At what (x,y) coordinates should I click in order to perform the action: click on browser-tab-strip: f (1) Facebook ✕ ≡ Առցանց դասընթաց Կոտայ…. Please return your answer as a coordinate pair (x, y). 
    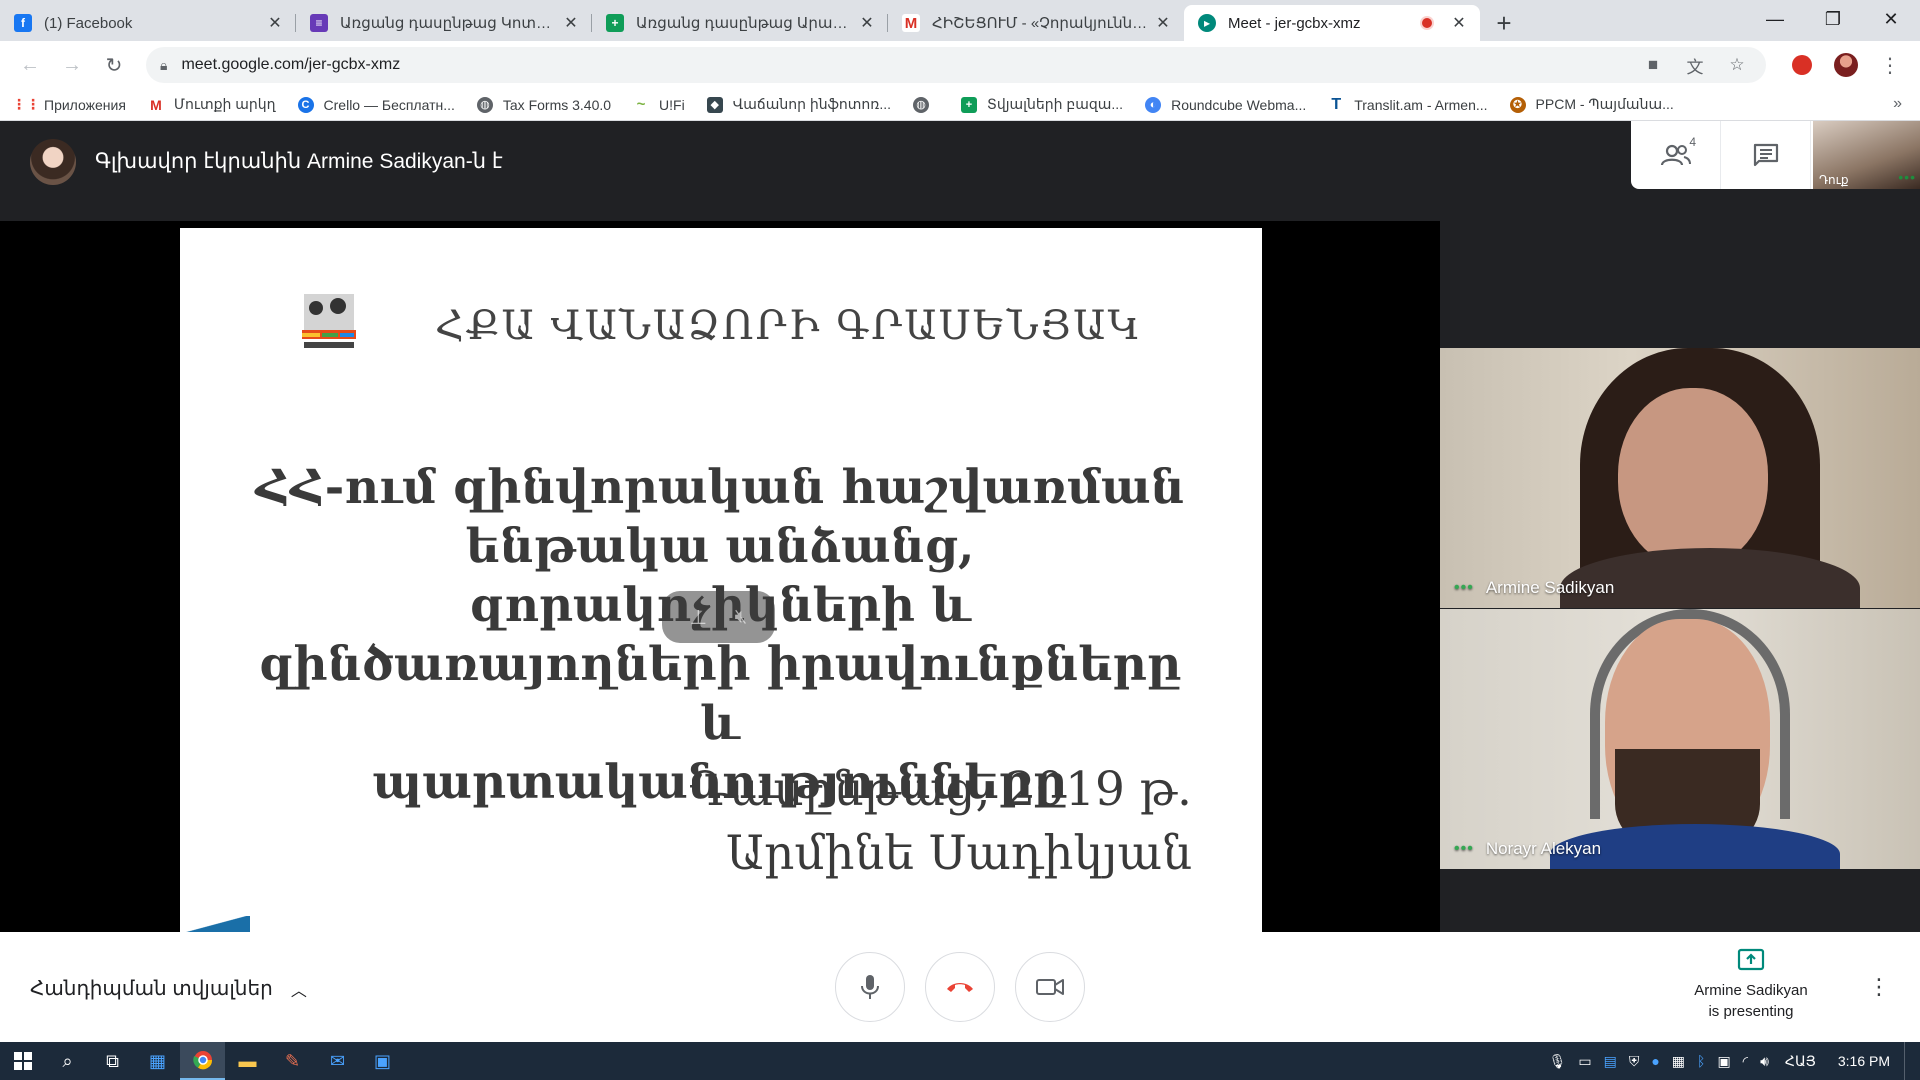
    Looking at the image, I should click on (960, 20).